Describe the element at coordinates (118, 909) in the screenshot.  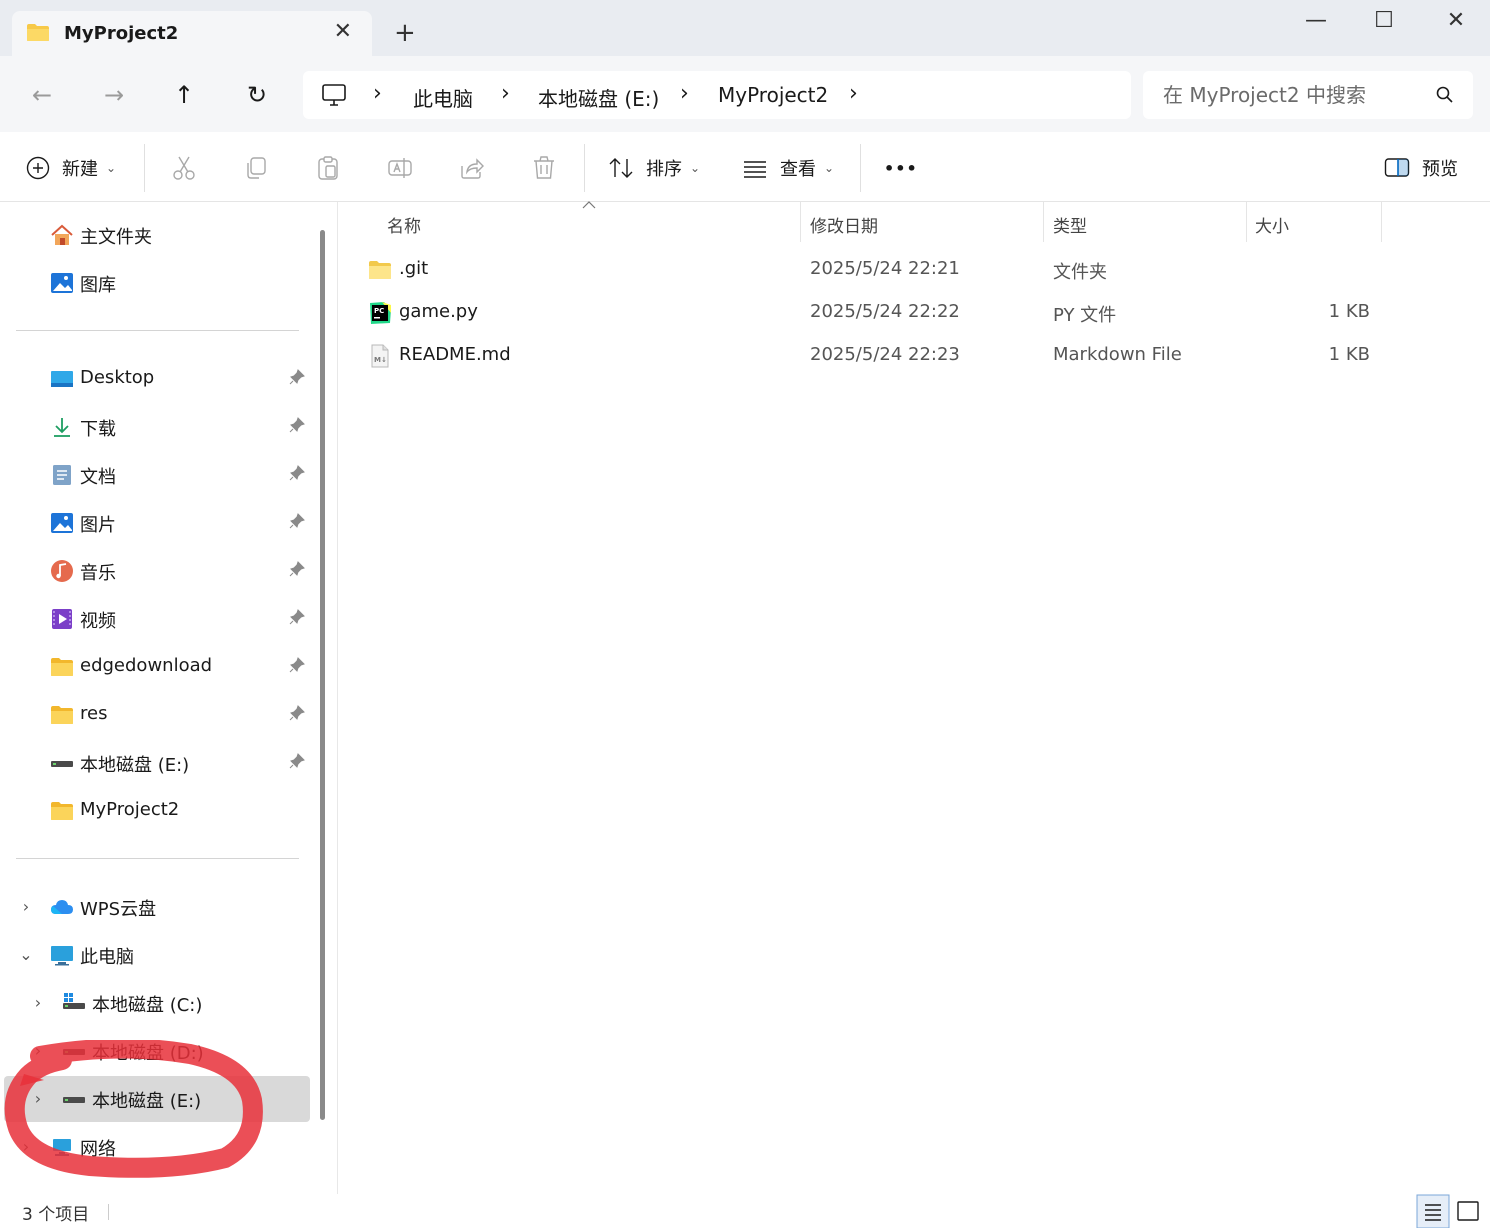
I see `sidebar-item-label: WPS云盘` at that location.